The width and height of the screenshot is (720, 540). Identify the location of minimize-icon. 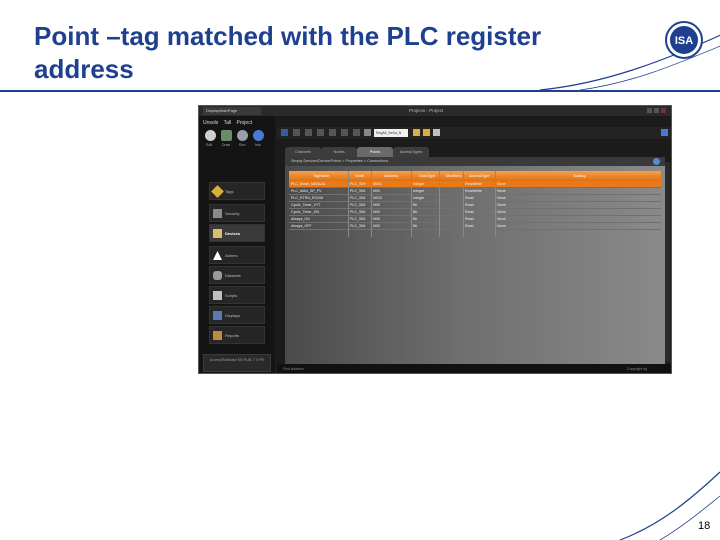
(649, 110).